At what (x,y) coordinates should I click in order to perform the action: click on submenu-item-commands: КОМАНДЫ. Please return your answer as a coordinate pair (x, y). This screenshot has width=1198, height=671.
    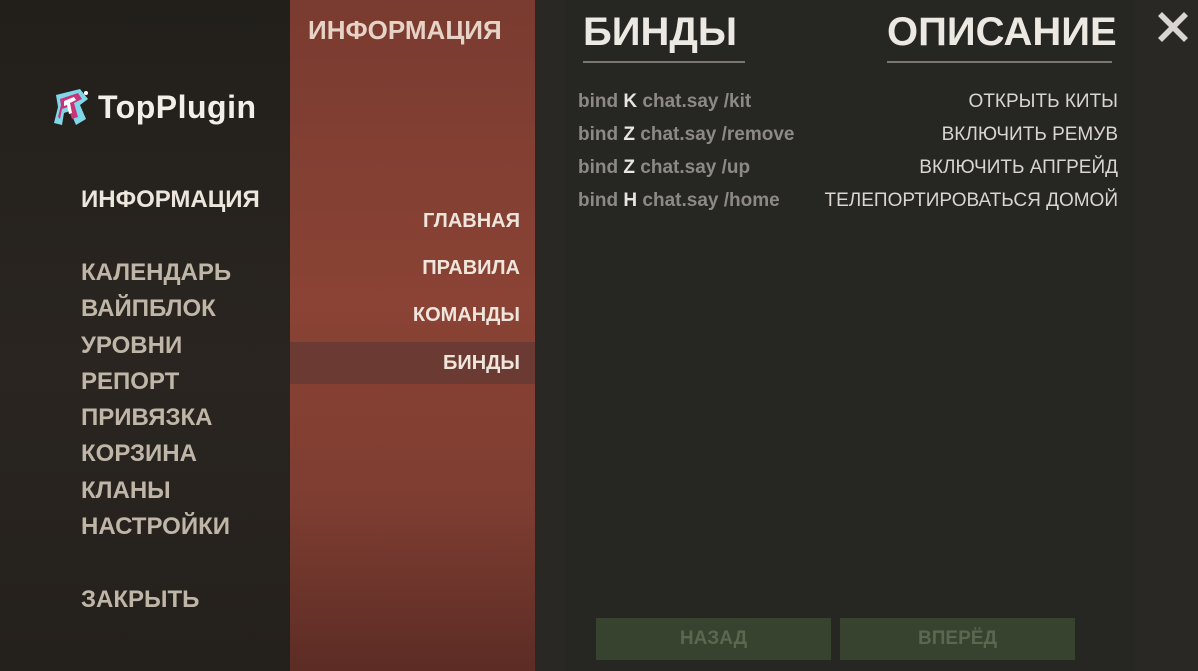
    Looking at the image, I should click on (412, 315).